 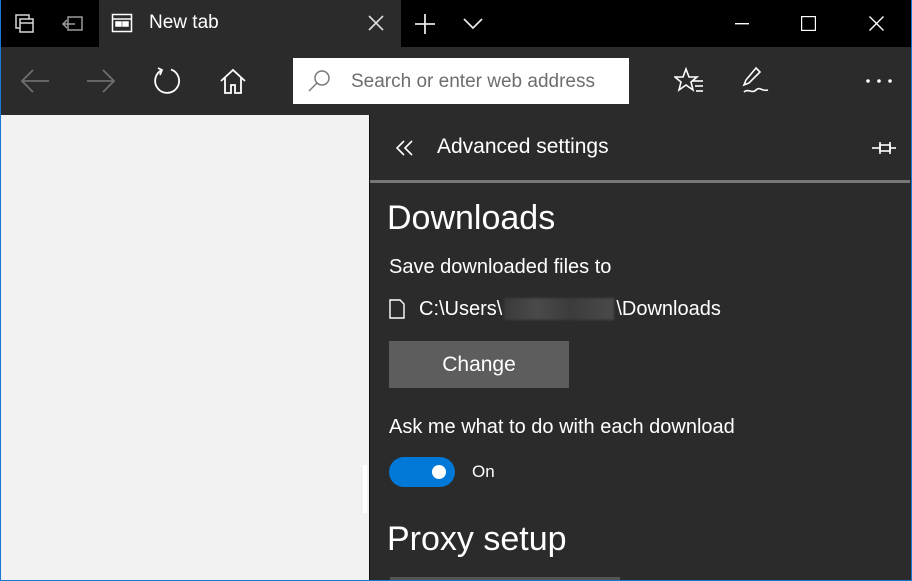 I want to click on change-button: Change, so click(x=479, y=364).